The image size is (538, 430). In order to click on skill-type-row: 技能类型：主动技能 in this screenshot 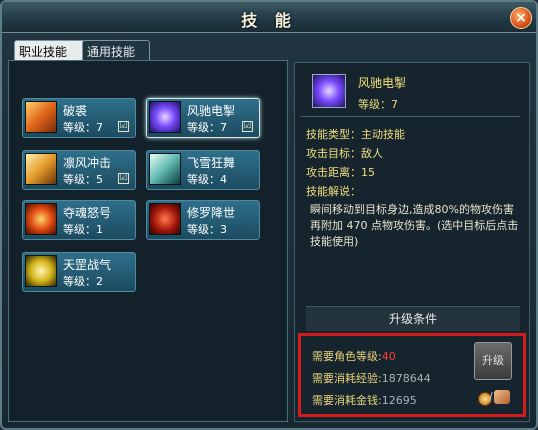, I will do `click(355, 134)`.